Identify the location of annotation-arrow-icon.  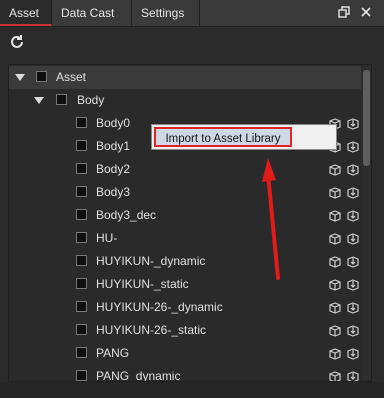
(271, 219).